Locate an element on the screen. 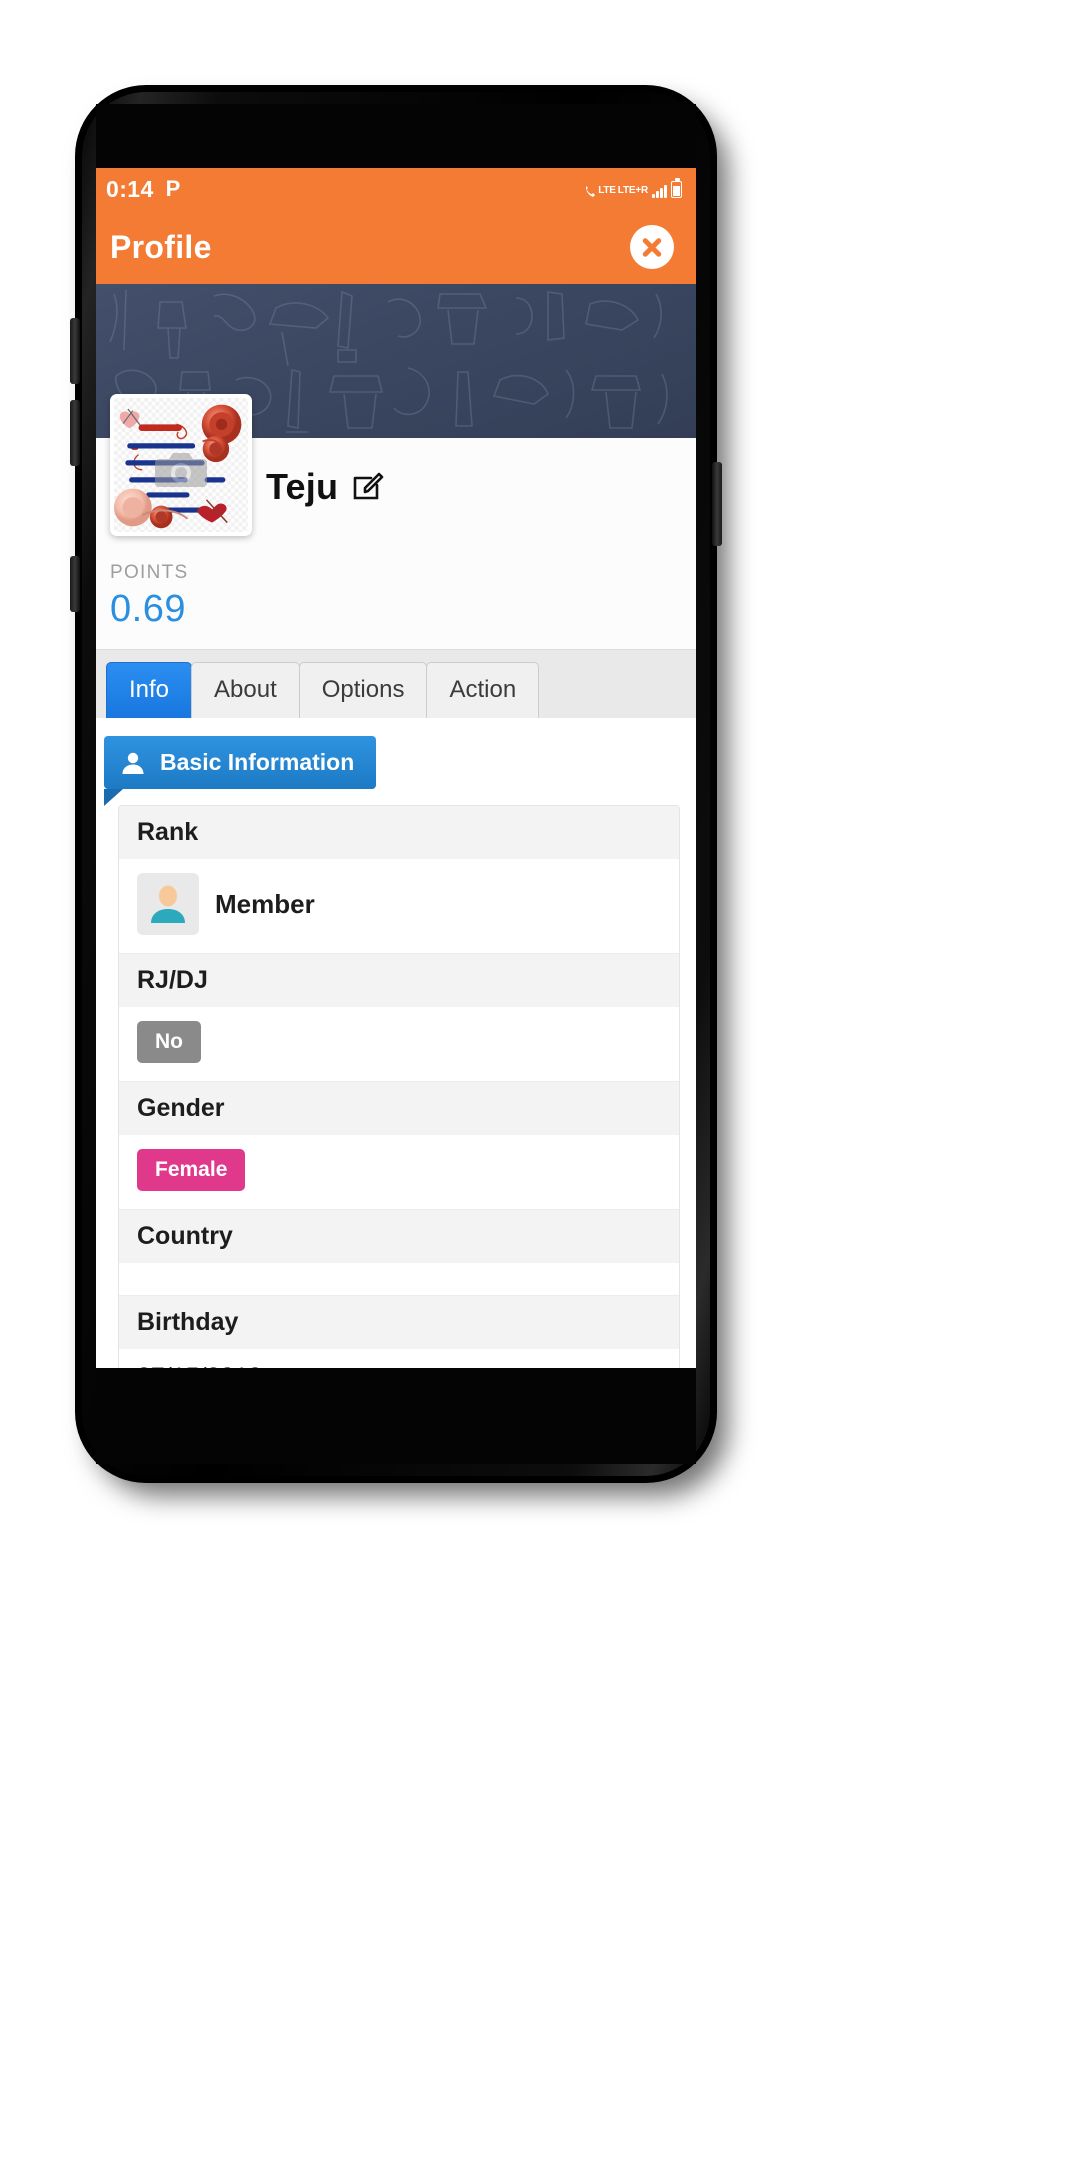 This screenshot has height=2160, width=1080. section-title: Basic Information is located at coordinates (257, 762).